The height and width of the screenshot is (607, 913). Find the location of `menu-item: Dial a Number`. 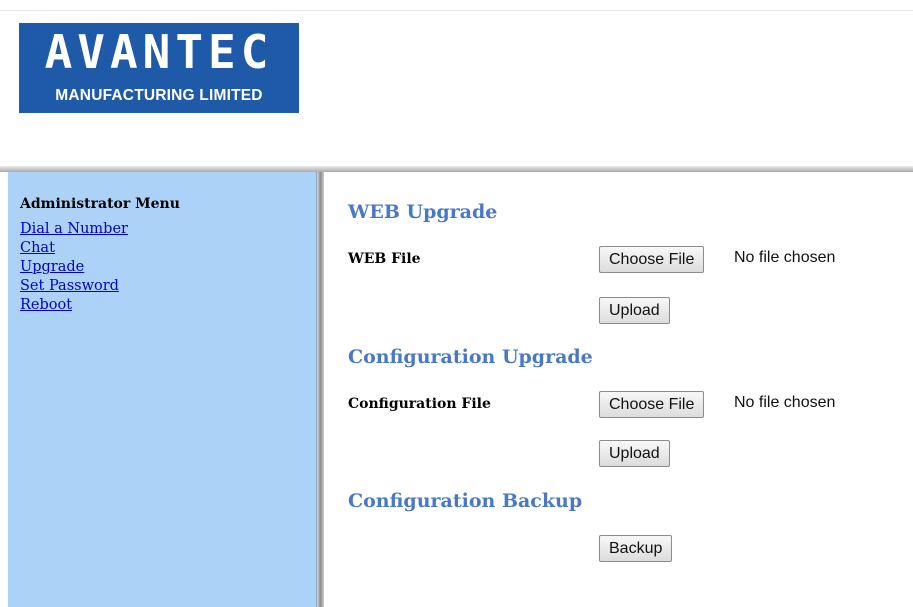

menu-item: Dial a Number is located at coordinates (74, 228).